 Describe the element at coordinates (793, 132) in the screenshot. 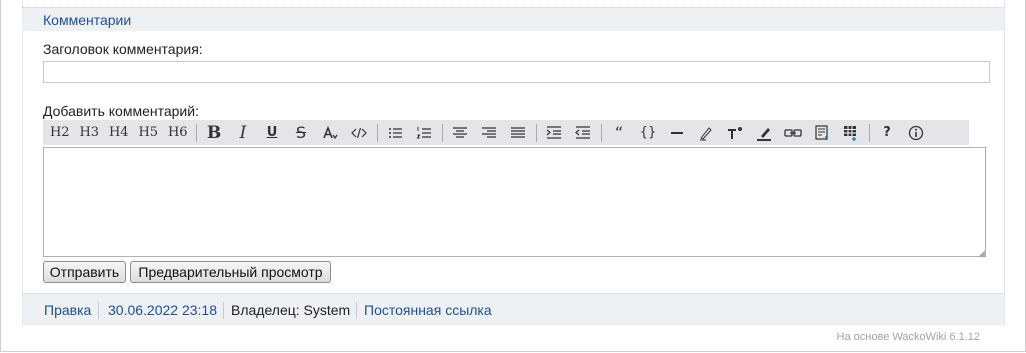

I see `link-icon` at that location.